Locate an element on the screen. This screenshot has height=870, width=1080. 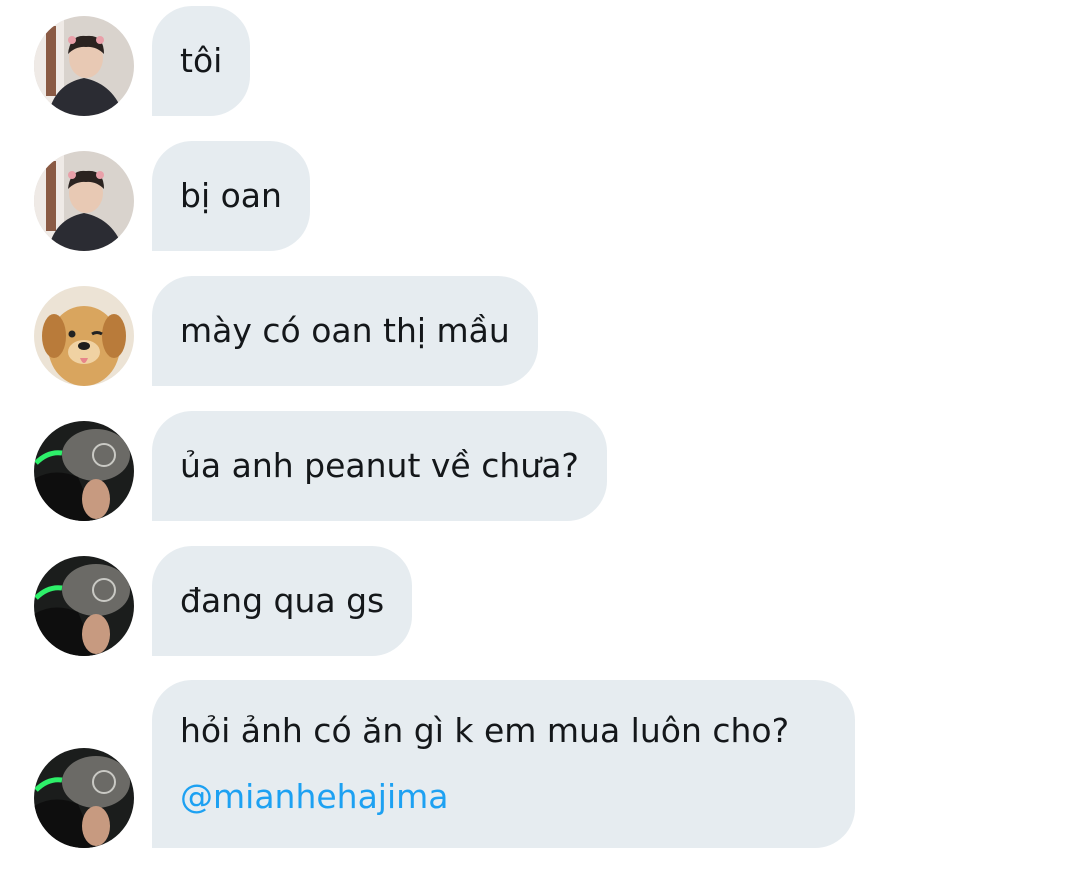
message-bubble: mày có oan thị mầu is located at coordinates (345, 331).